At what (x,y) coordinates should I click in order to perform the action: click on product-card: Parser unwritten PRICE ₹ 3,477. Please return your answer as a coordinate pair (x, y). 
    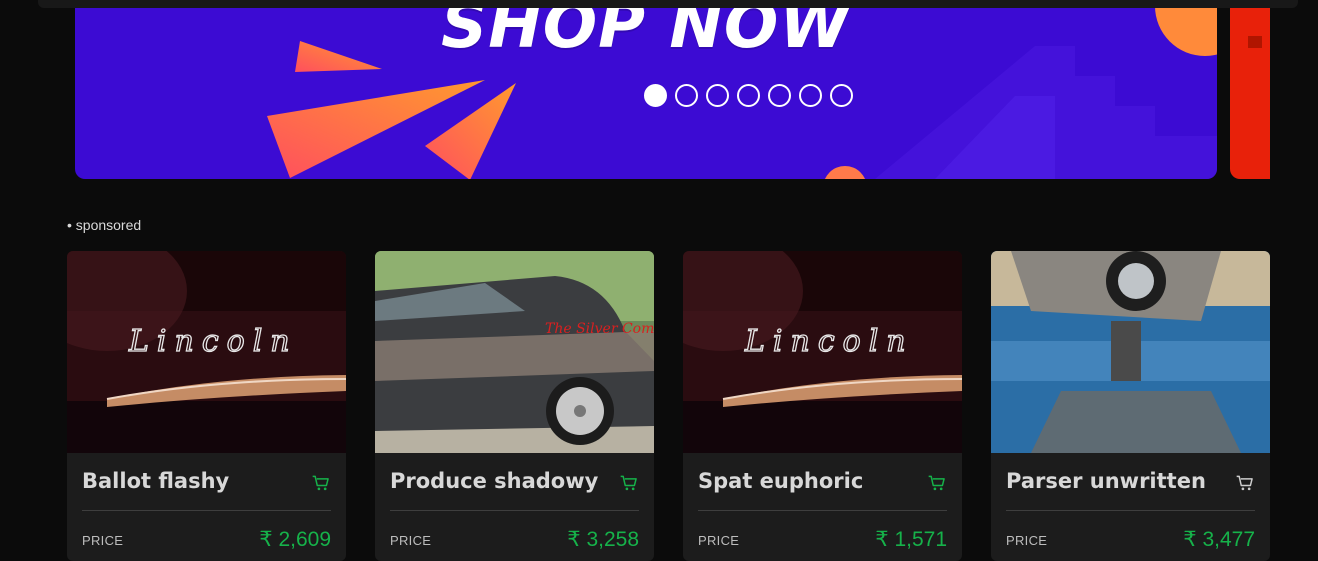
    Looking at the image, I should click on (1130, 406).